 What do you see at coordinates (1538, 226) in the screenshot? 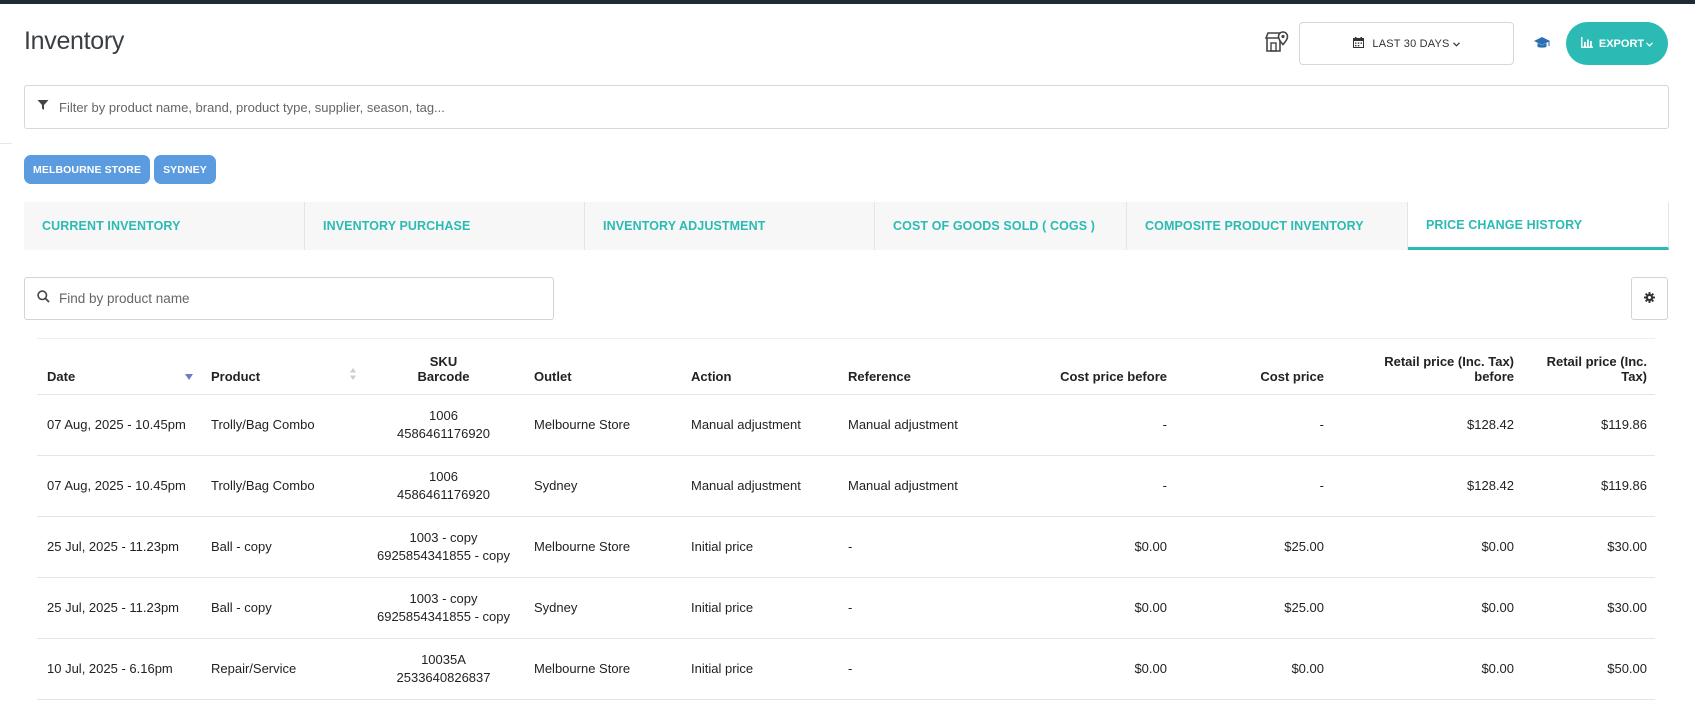
I see `tab-price-change-history: PRICE CHANGE HISTORY` at bounding box center [1538, 226].